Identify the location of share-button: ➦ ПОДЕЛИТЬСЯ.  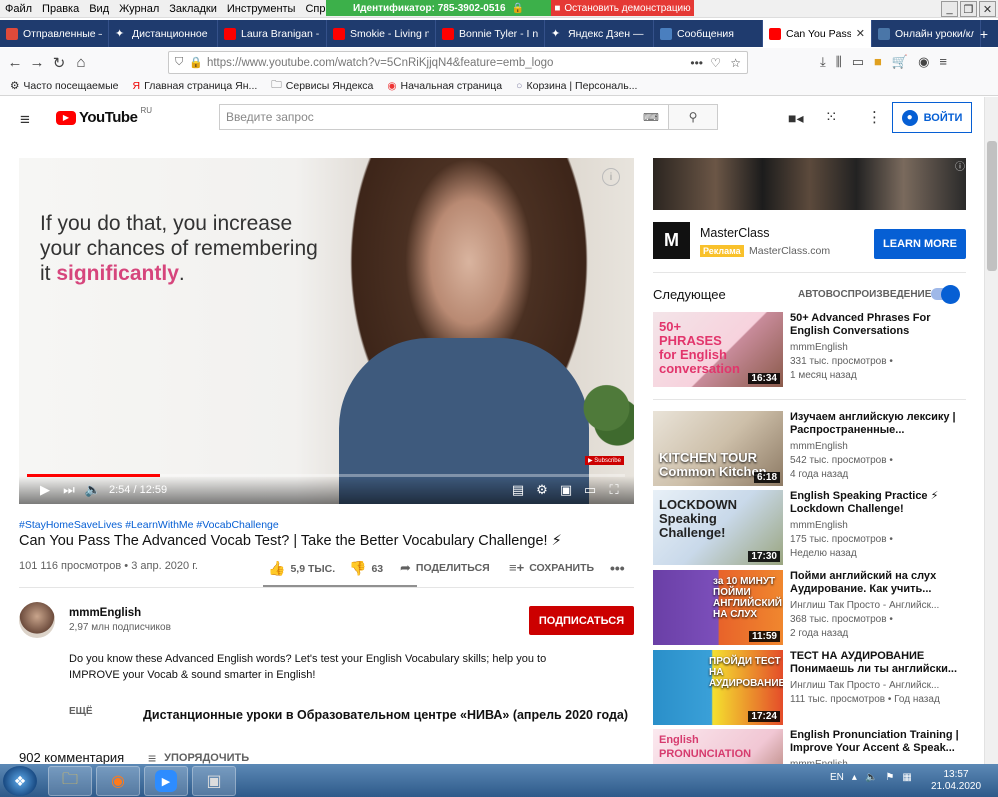
(445, 568).